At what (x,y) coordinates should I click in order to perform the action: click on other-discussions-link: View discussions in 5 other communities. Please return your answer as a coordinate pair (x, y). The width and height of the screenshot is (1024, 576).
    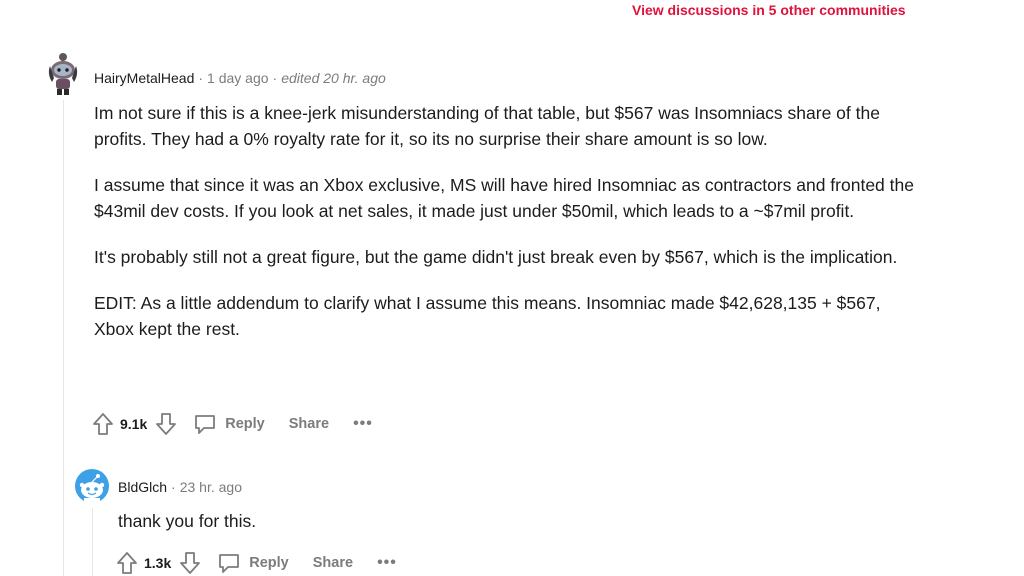
    Looking at the image, I should click on (769, 10).